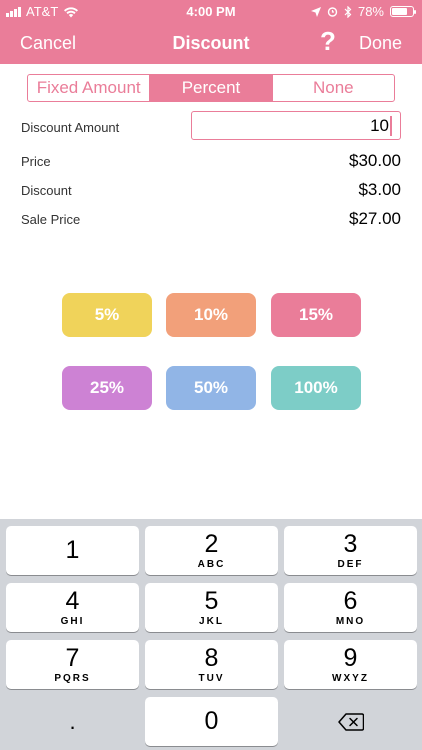 The image size is (422, 750). What do you see at coordinates (391, 125) in the screenshot?
I see `text-cursor` at bounding box center [391, 125].